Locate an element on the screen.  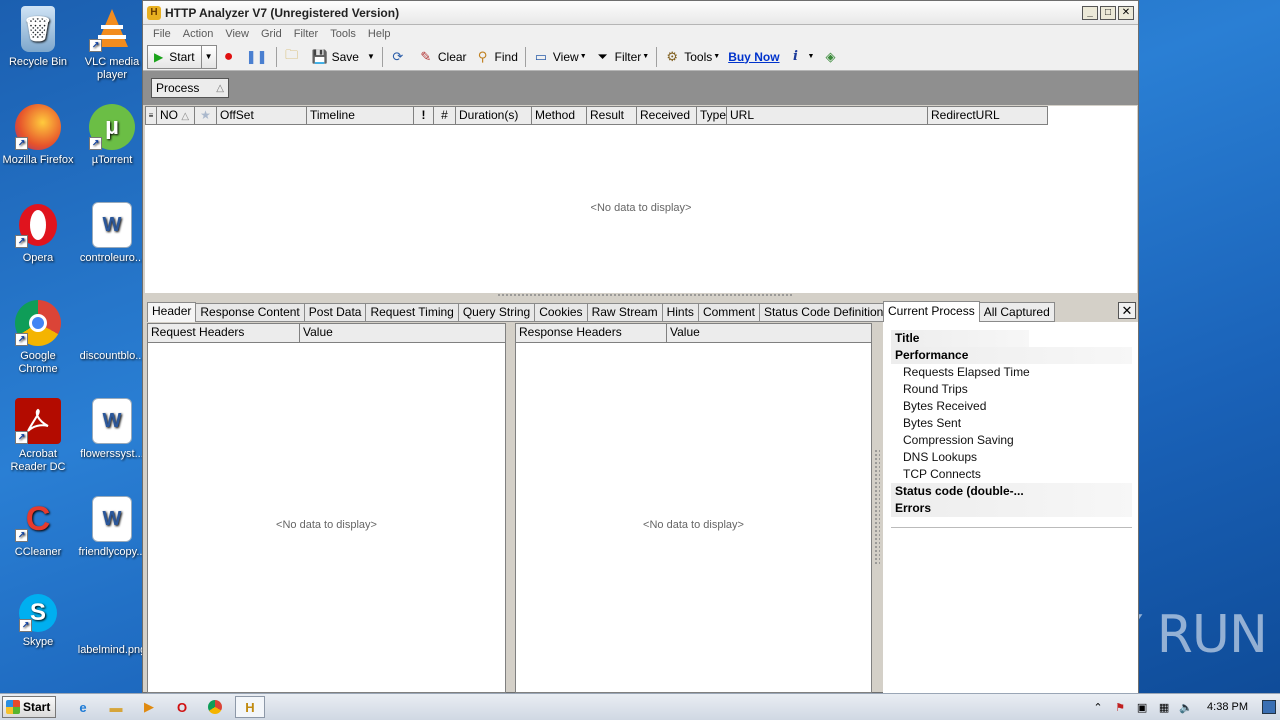
request-headers-column: Request Headers is located at coordinates (224, 333).